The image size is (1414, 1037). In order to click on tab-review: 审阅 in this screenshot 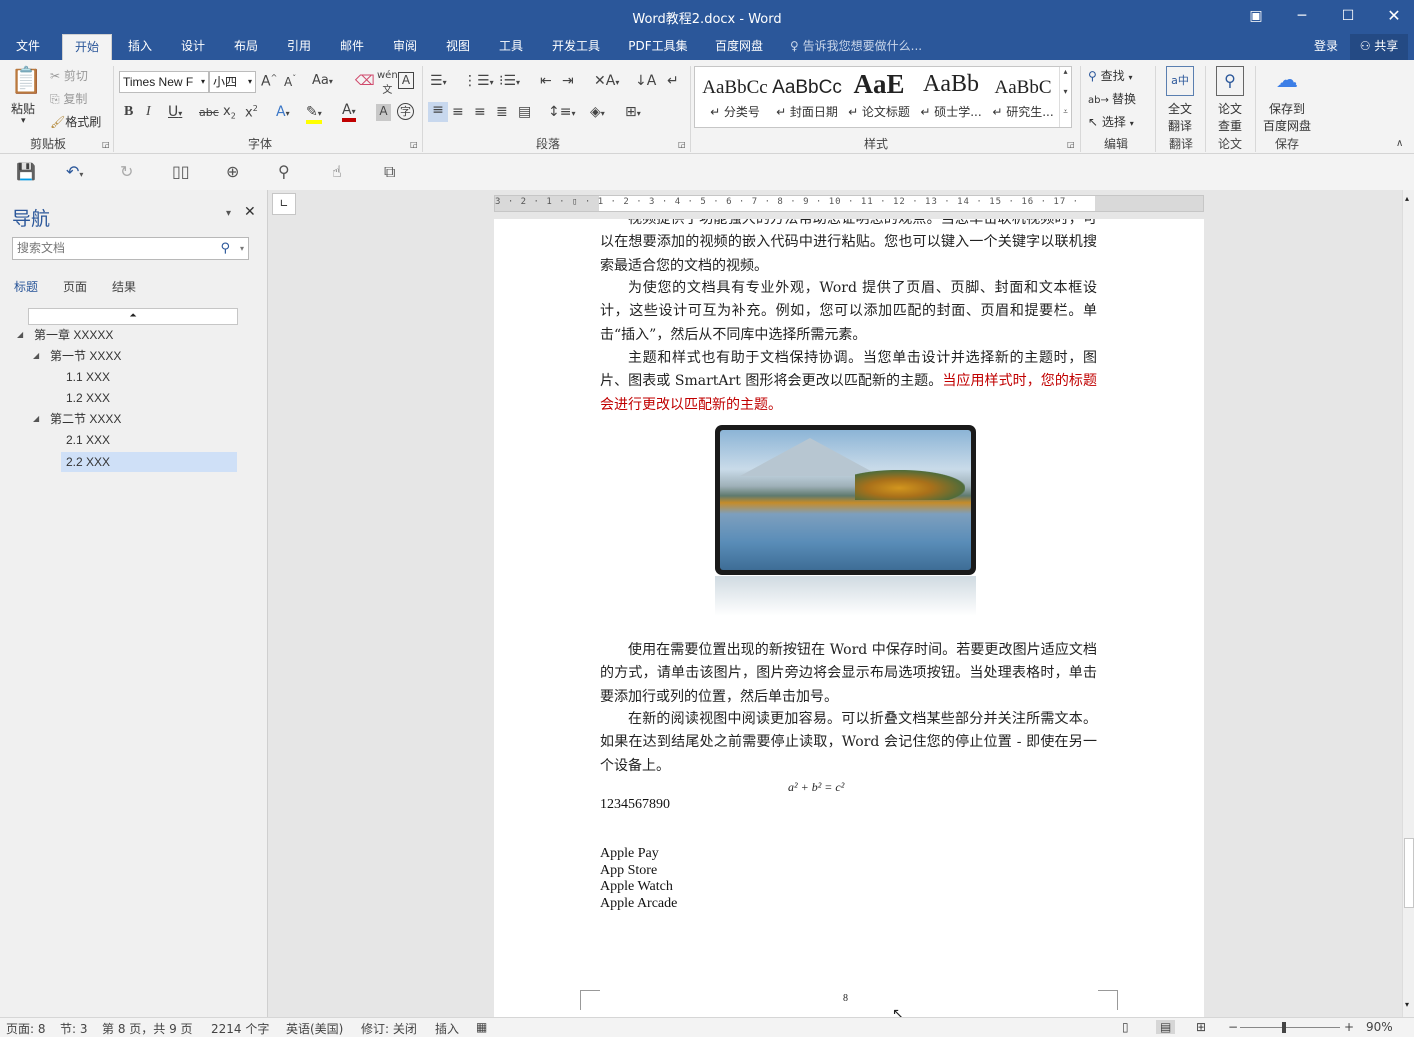, I will do `click(405, 47)`.